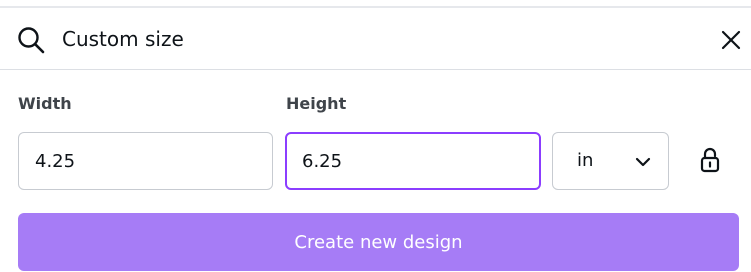  Describe the element at coordinates (31, 40) in the screenshot. I see `search-icon` at that location.